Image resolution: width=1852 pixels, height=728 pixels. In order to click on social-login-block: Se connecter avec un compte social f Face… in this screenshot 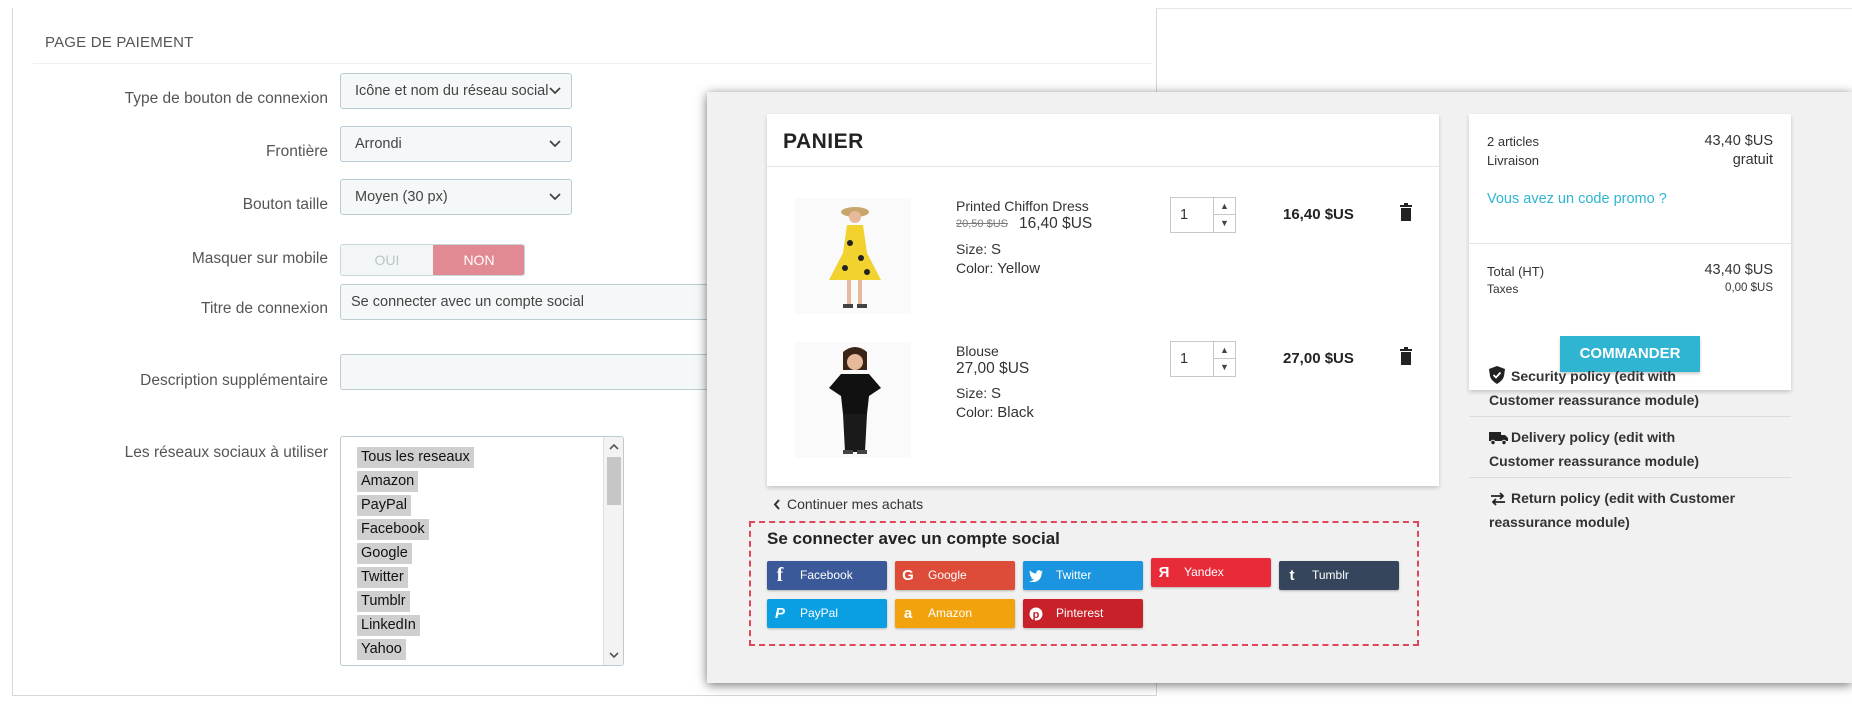, I will do `click(1084, 583)`.